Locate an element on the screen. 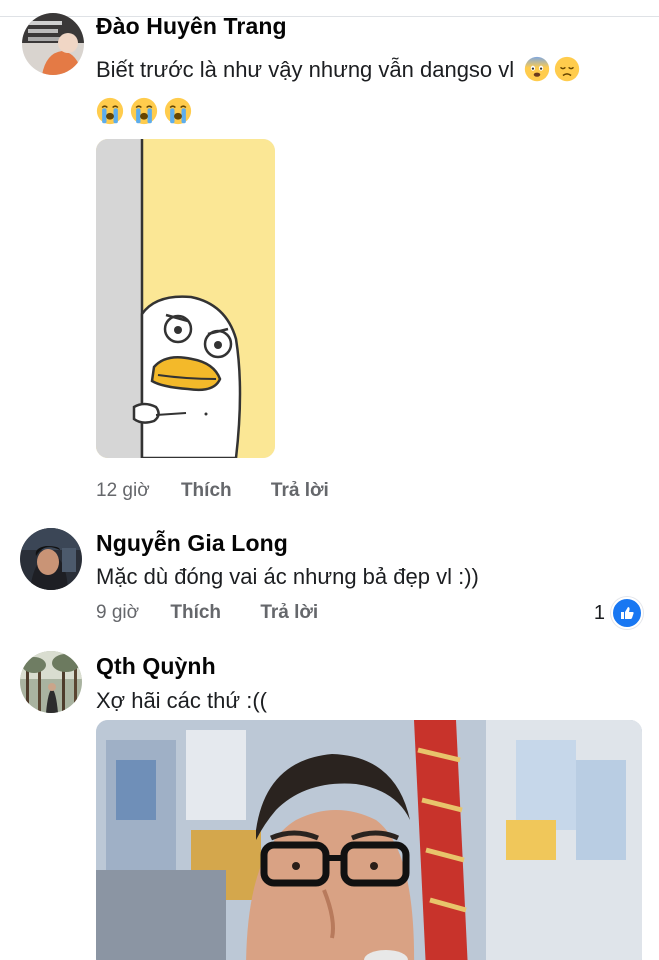  duck-peeking-sticker is located at coordinates (185, 298).